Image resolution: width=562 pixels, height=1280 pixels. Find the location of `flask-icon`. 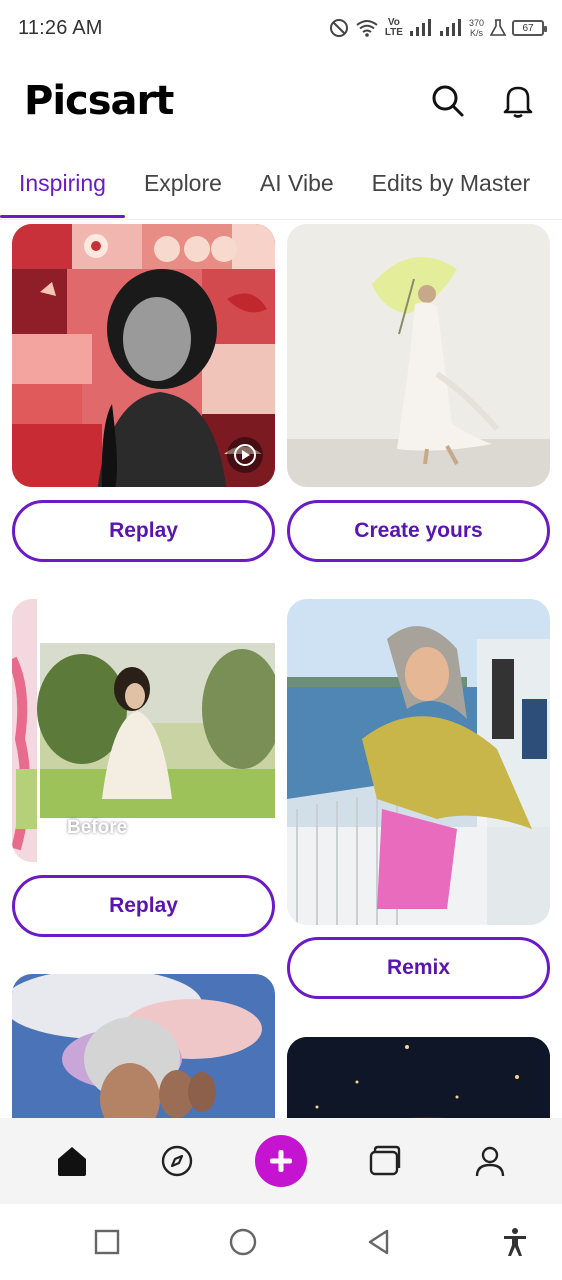

flask-icon is located at coordinates (498, 28).